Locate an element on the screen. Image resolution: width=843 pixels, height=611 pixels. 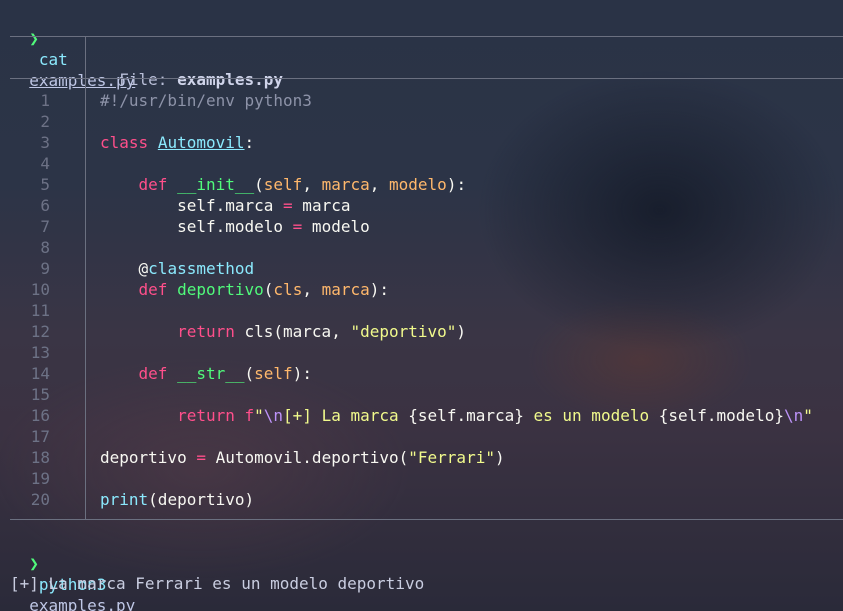
code-token: self.modelo is located at coordinates (196, 226).